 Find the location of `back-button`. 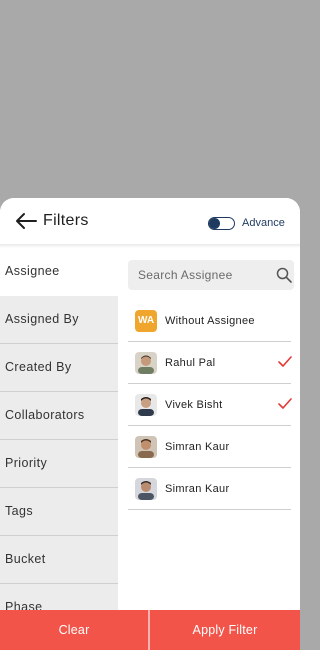

back-button is located at coordinates (26, 221).